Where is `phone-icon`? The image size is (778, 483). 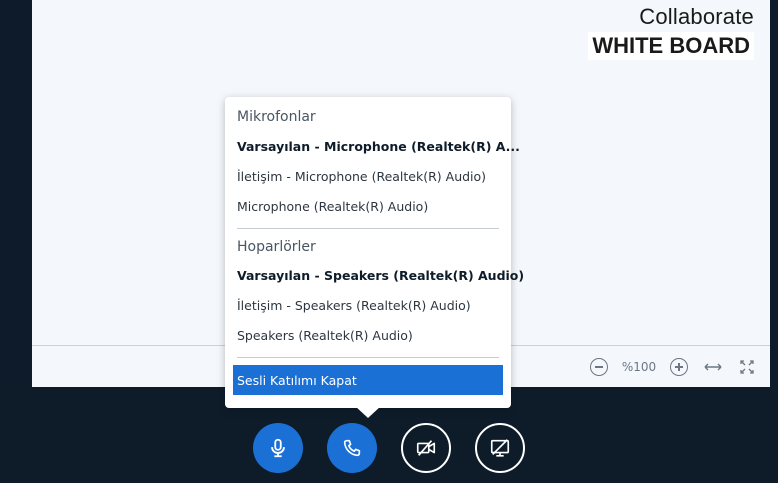
phone-icon is located at coordinates (352, 448).